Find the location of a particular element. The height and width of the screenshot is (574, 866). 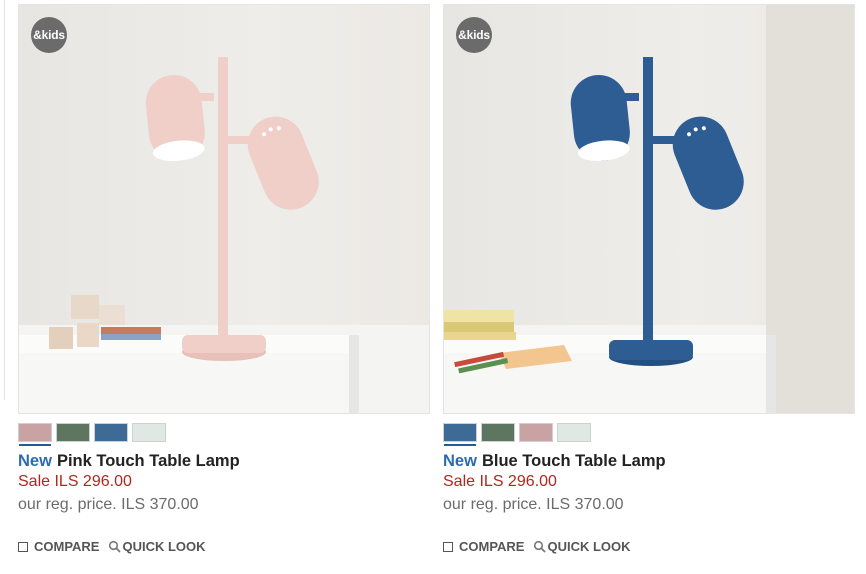

product-title: New Pink Touch Table Lamp is located at coordinates (129, 461).